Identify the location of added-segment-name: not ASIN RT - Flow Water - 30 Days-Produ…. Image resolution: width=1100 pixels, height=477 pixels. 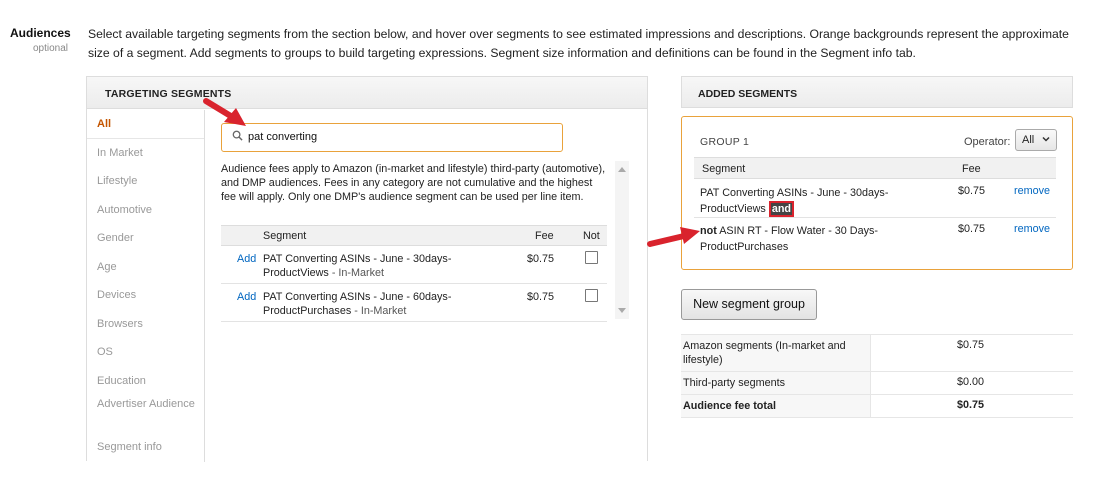
(789, 239).